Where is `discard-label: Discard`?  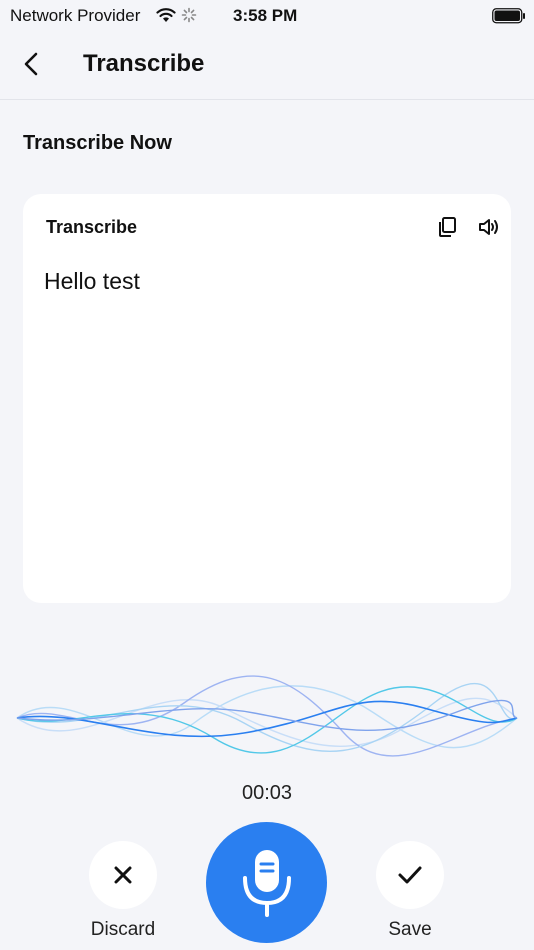
discard-label: Discard is located at coordinates (123, 929).